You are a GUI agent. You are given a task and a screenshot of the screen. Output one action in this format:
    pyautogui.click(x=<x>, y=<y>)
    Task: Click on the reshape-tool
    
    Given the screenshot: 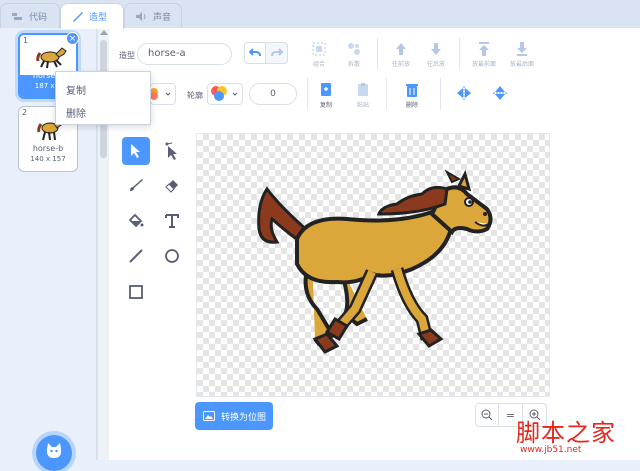 What is the action you would take?
    pyautogui.click(x=172, y=151)
    